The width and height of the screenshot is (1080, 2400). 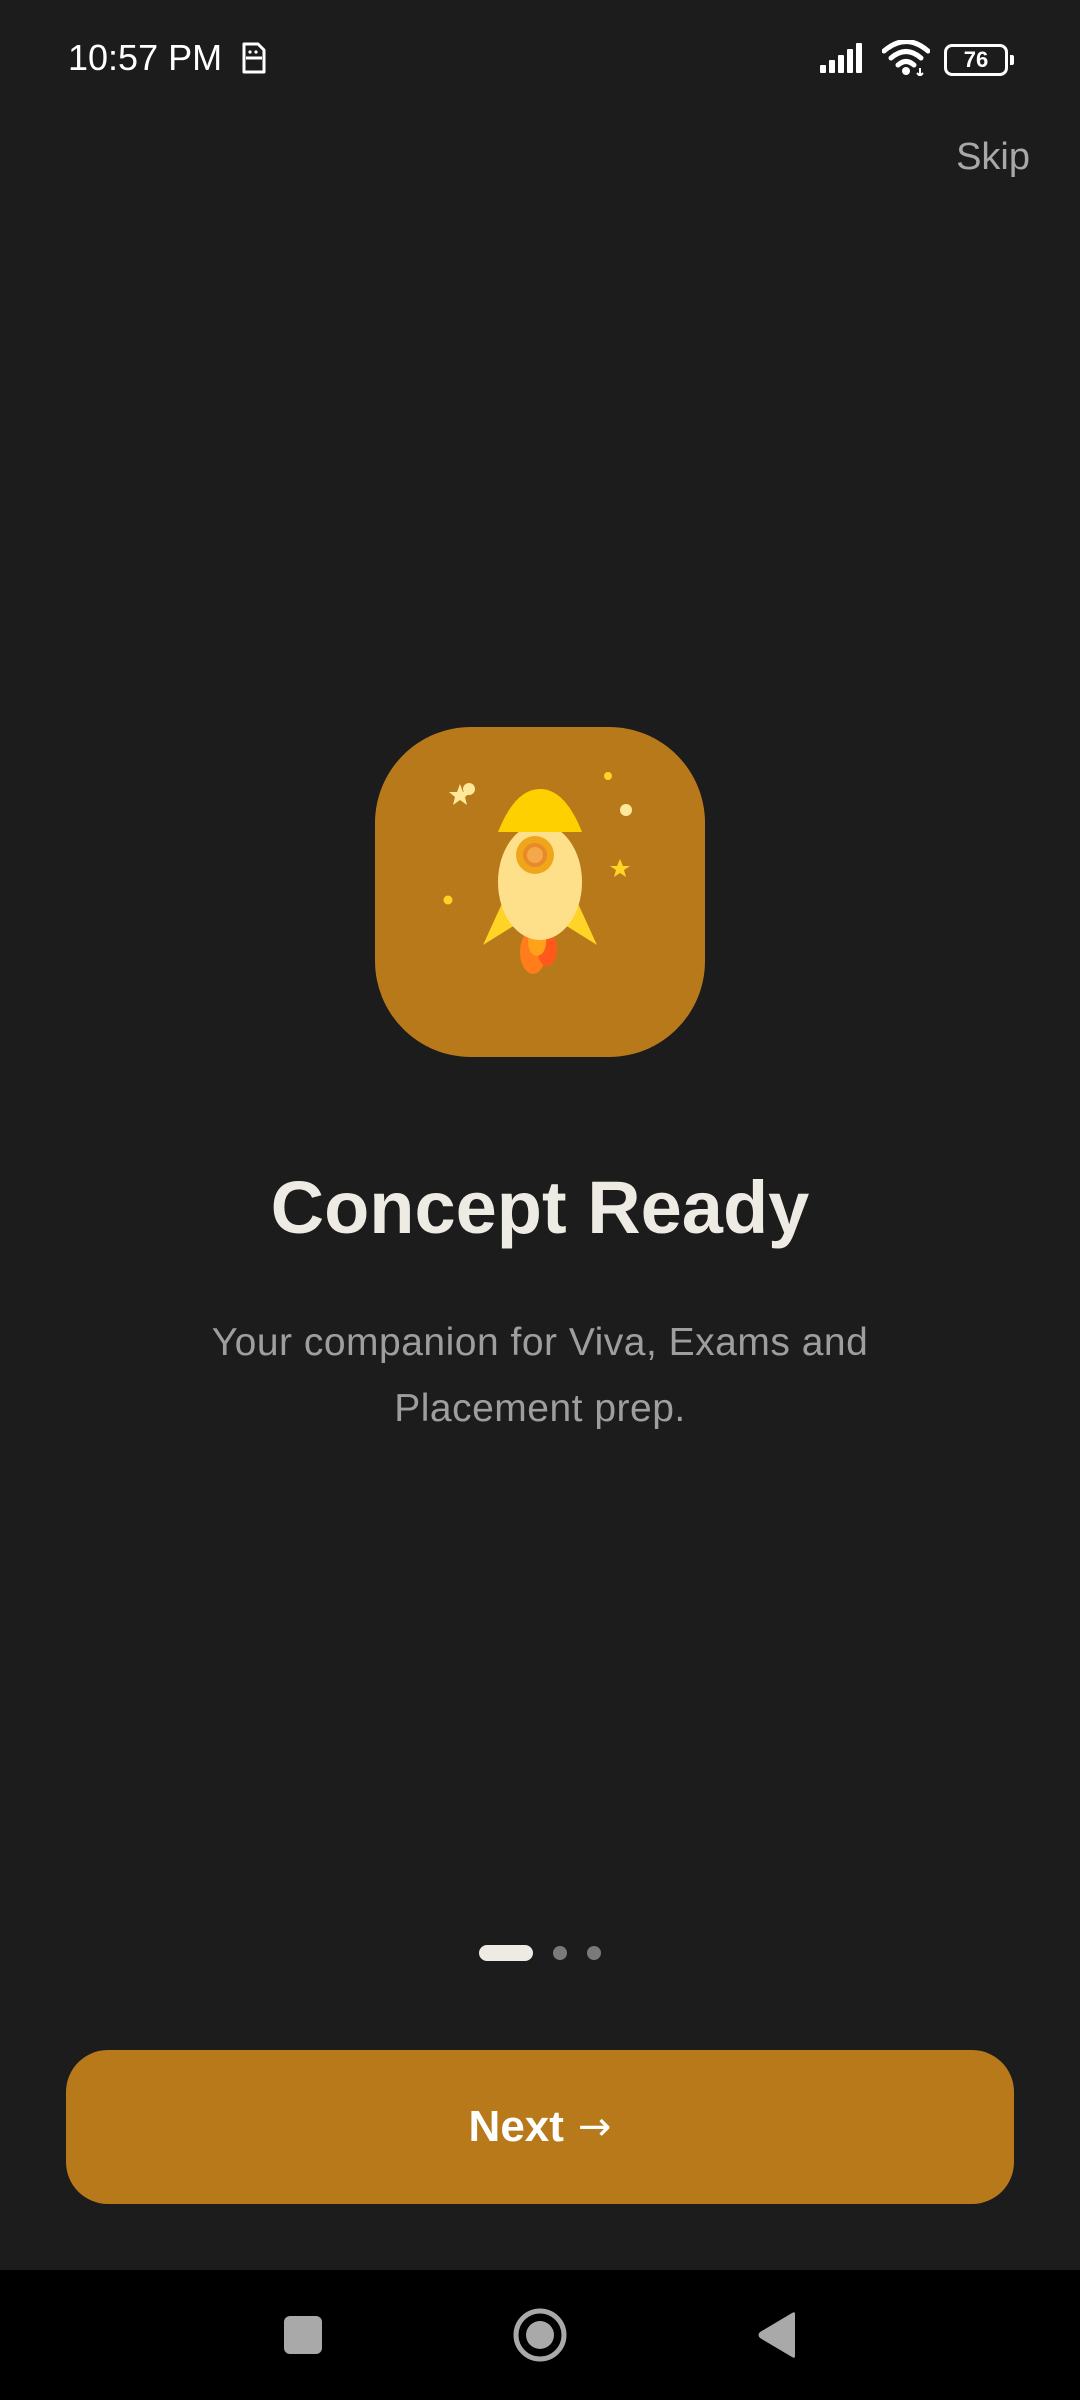 I want to click on system-nav-bar, so click(x=540, y=2335).